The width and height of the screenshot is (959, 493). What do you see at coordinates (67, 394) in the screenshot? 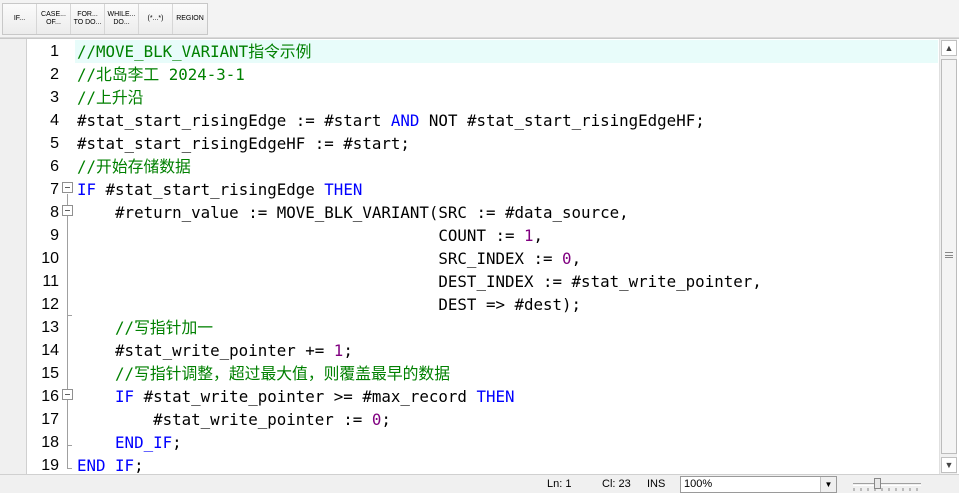
I see `fold-toggle-inner-if-icon` at bounding box center [67, 394].